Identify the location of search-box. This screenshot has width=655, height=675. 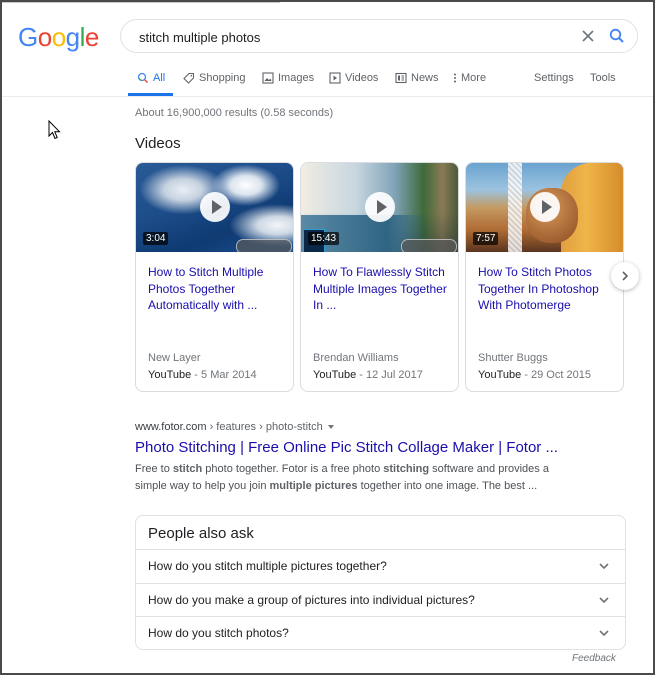
(379, 36).